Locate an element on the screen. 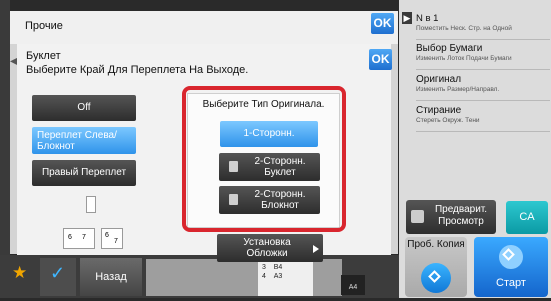 The image size is (551, 301). start-button: Старт is located at coordinates (511, 267).